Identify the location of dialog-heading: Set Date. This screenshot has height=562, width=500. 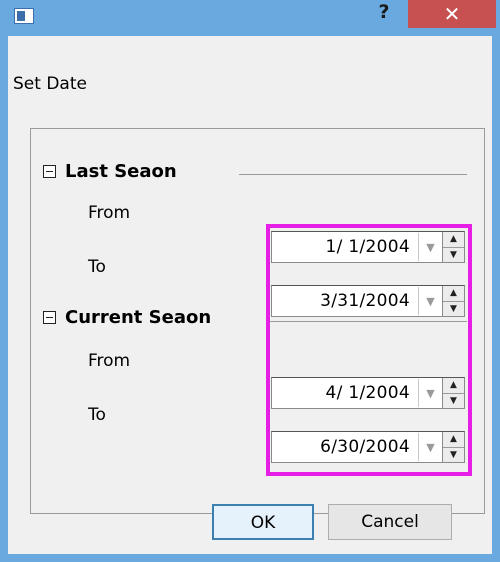
(50, 84).